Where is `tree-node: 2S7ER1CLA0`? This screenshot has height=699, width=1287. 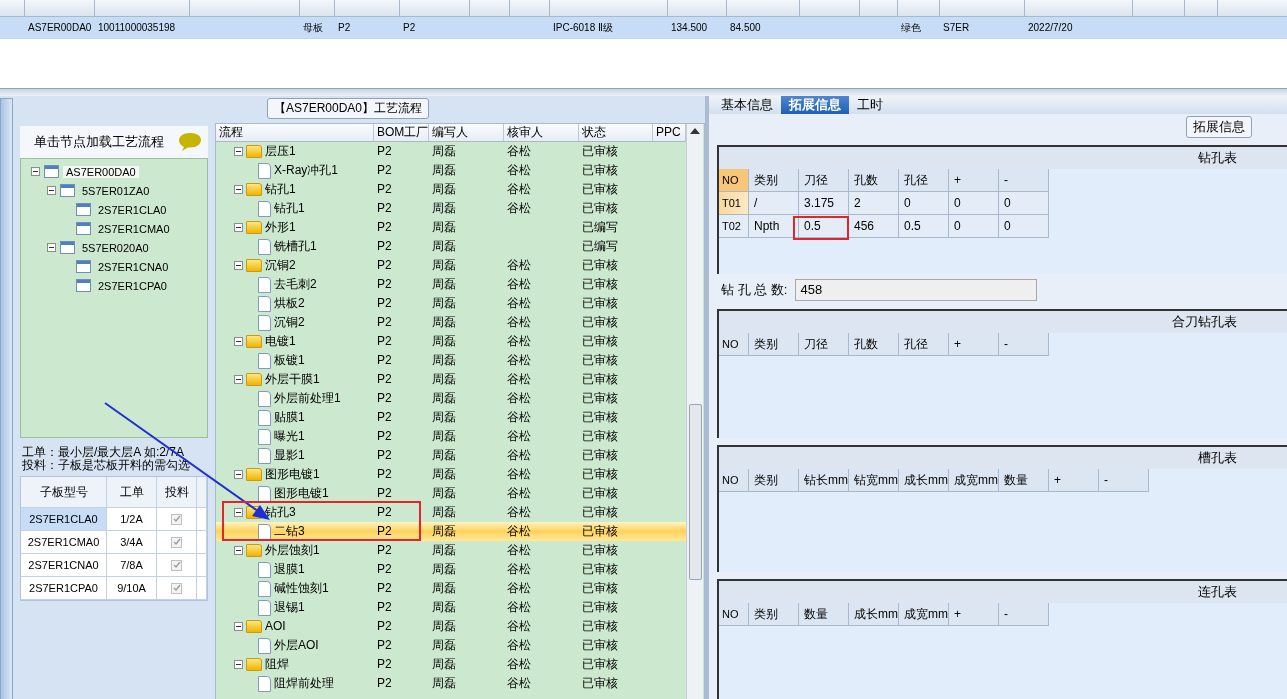 tree-node: 2S7ER1CLA0 is located at coordinates (132, 209).